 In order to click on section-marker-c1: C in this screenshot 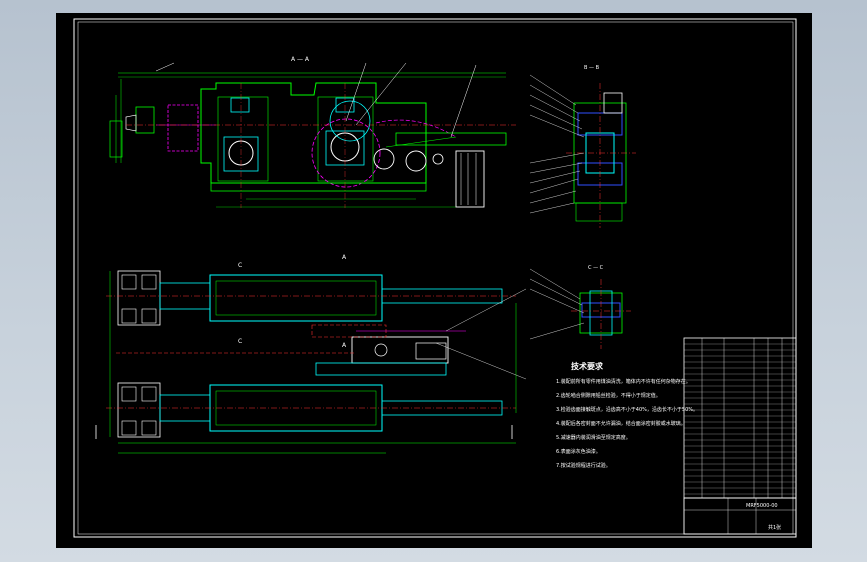, I will do `click(240, 265)`.